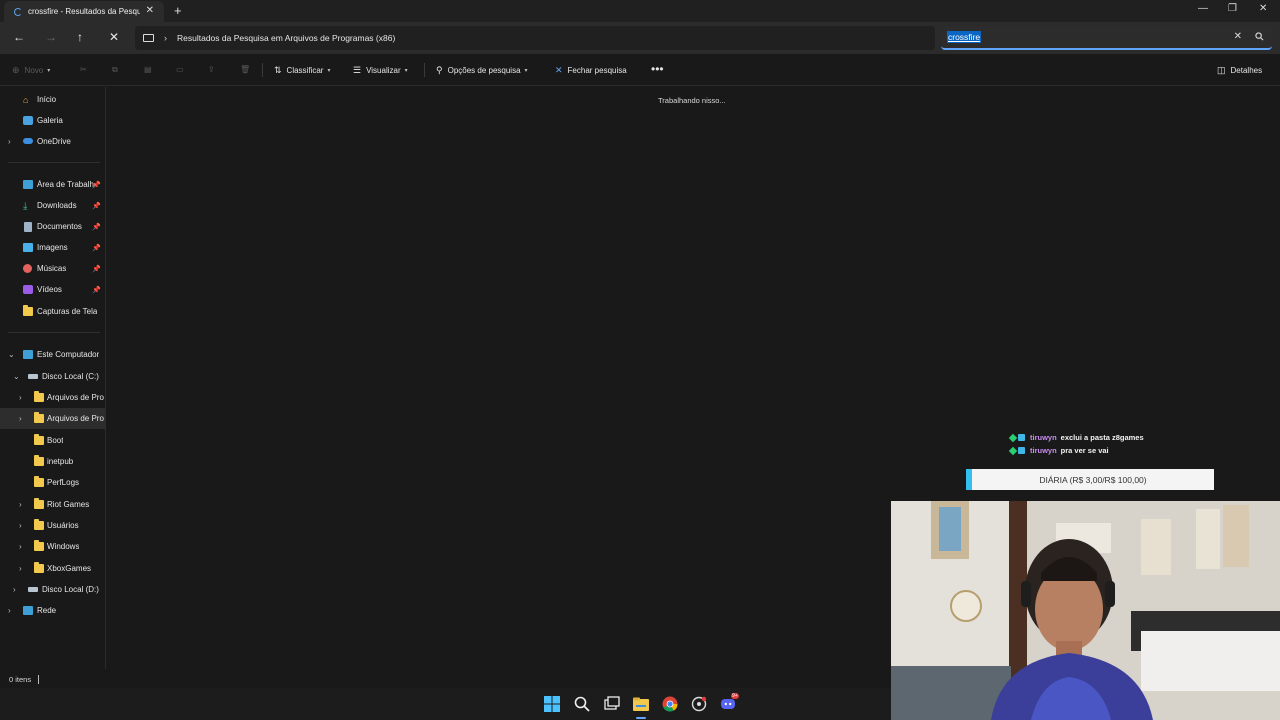  Describe the element at coordinates (1239, 70) in the screenshot. I see `details-button: ◫ Detalhes` at that location.